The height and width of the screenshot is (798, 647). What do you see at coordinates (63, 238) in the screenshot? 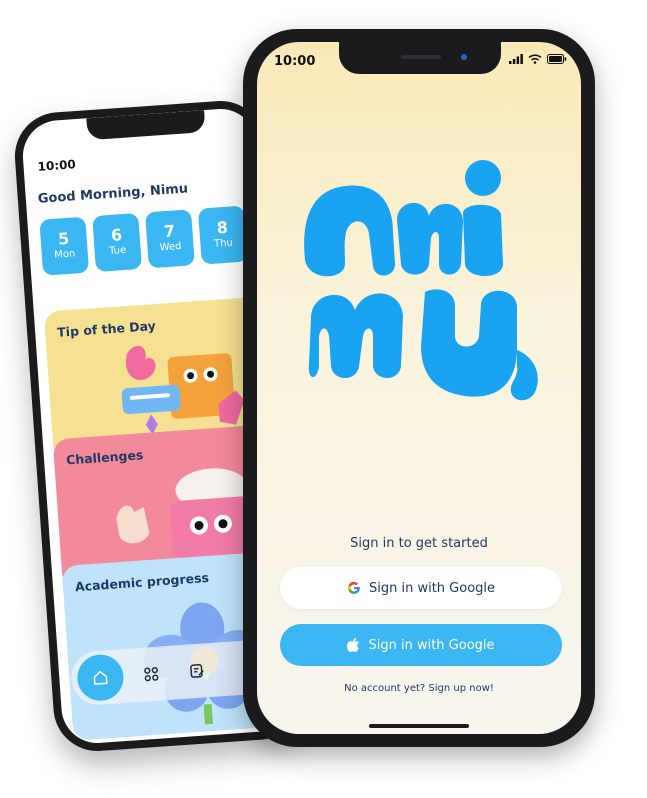
I see `day-number: 5` at bounding box center [63, 238].